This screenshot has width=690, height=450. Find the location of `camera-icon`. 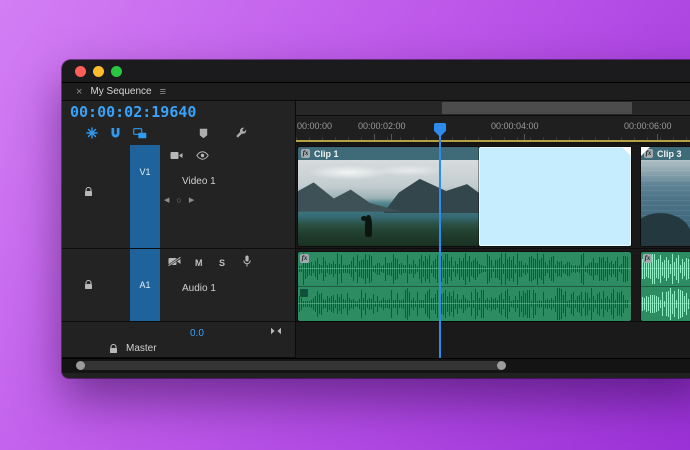

camera-icon is located at coordinates (176, 155).